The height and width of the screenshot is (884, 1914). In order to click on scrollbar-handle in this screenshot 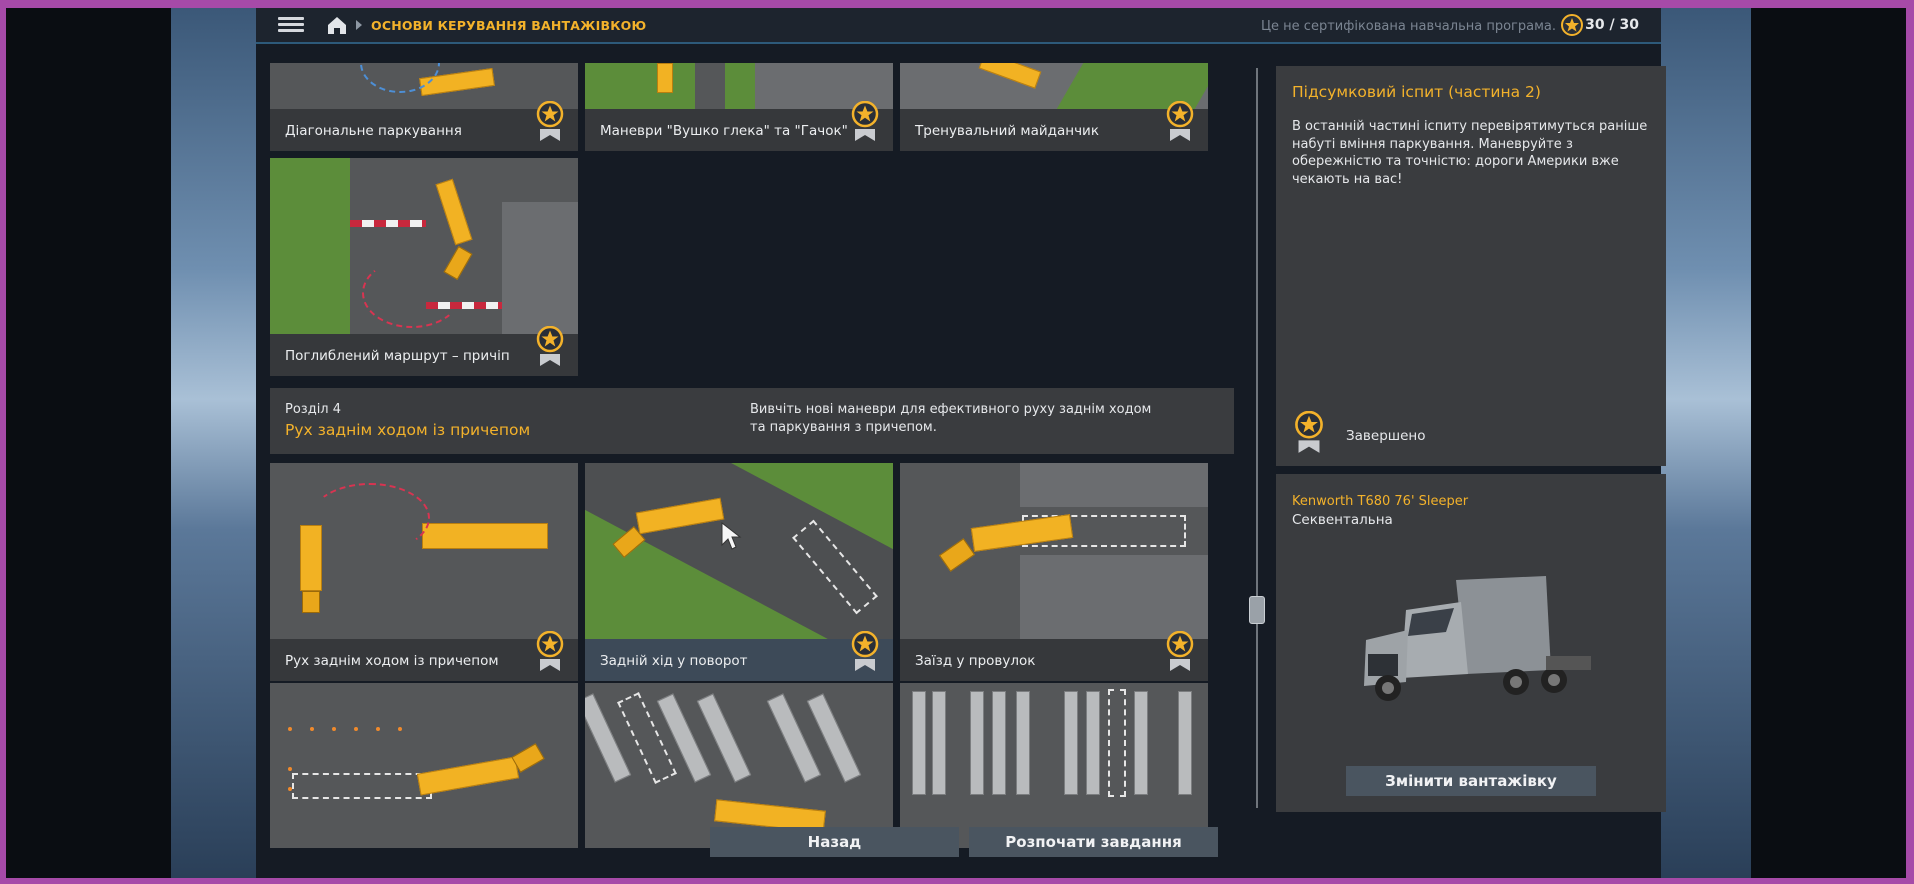, I will do `click(1257, 610)`.